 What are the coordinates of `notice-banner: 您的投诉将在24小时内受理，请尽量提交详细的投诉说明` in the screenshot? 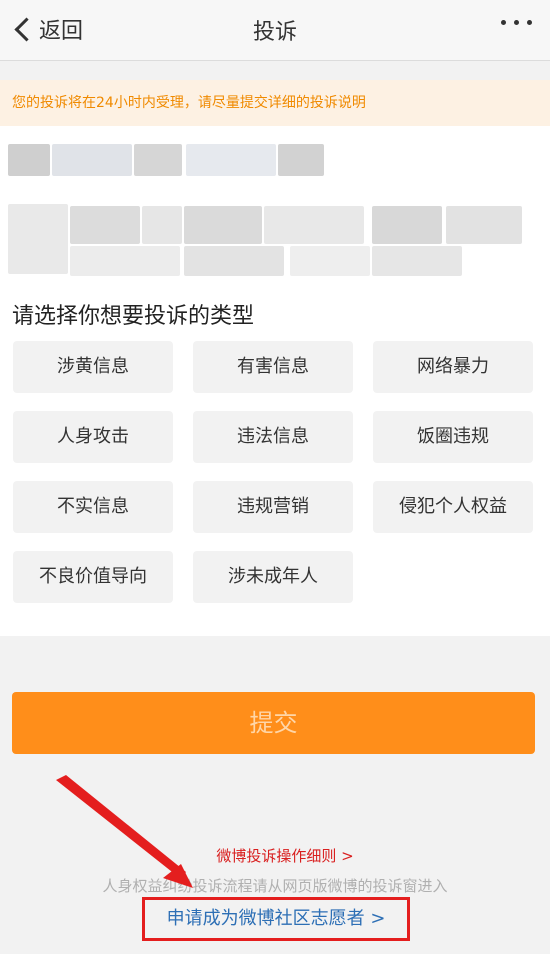 It's located at (275, 103).